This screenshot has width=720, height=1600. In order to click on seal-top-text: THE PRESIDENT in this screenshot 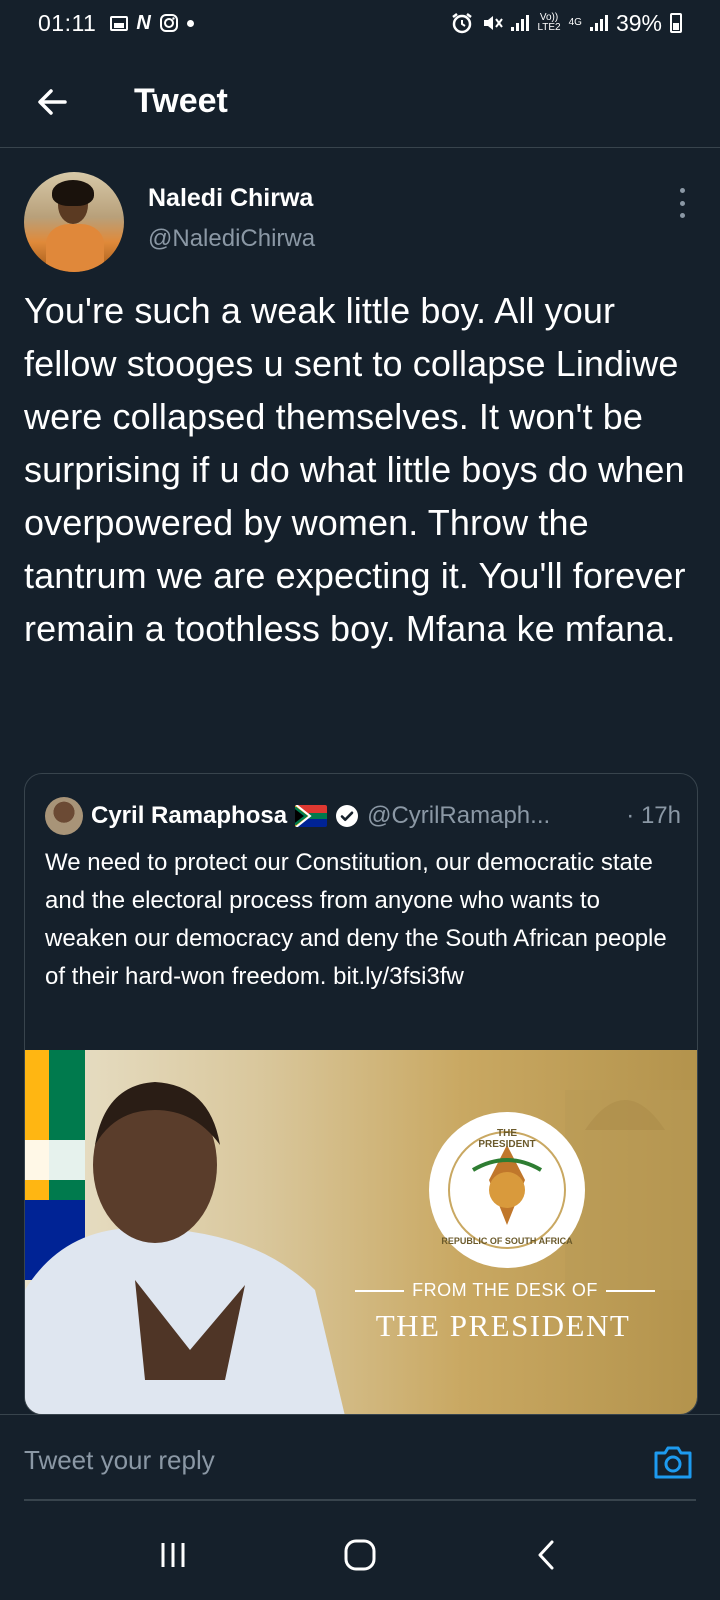, I will do `click(507, 1139)`.